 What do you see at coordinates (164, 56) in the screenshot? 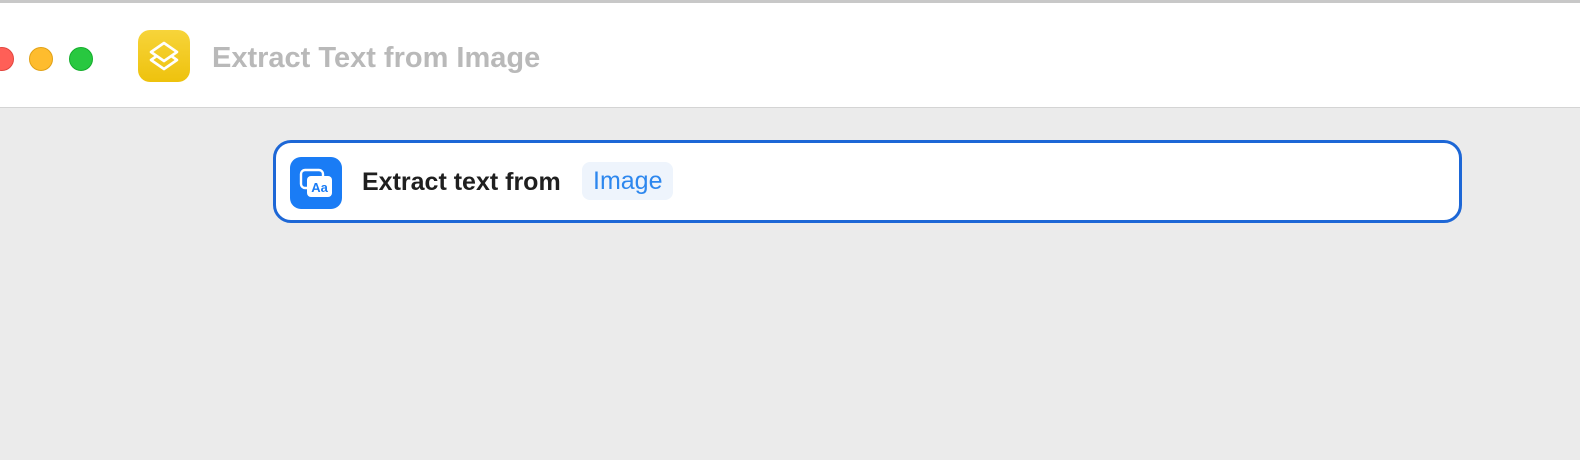
I see `shortcuts-icon` at bounding box center [164, 56].